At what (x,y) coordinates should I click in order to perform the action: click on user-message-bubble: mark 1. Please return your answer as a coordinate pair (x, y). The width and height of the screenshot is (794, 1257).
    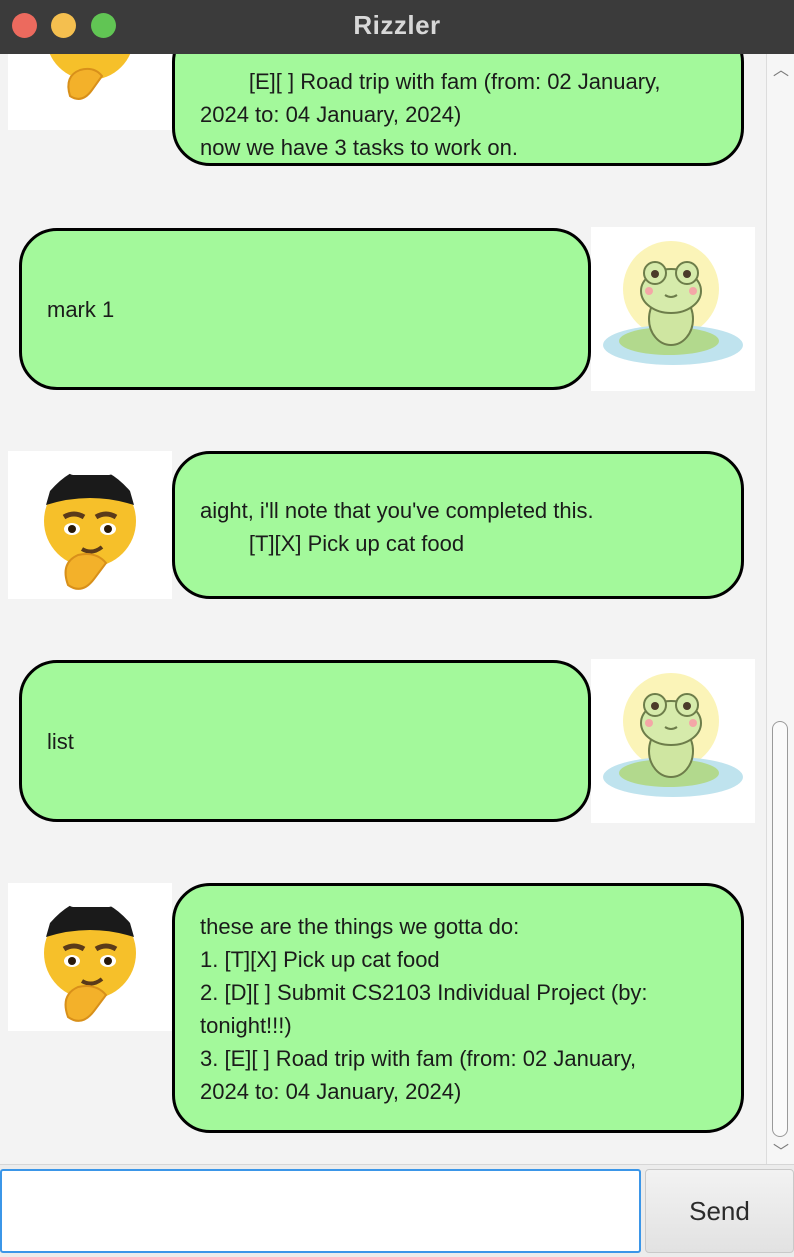
    Looking at the image, I should click on (305, 309).